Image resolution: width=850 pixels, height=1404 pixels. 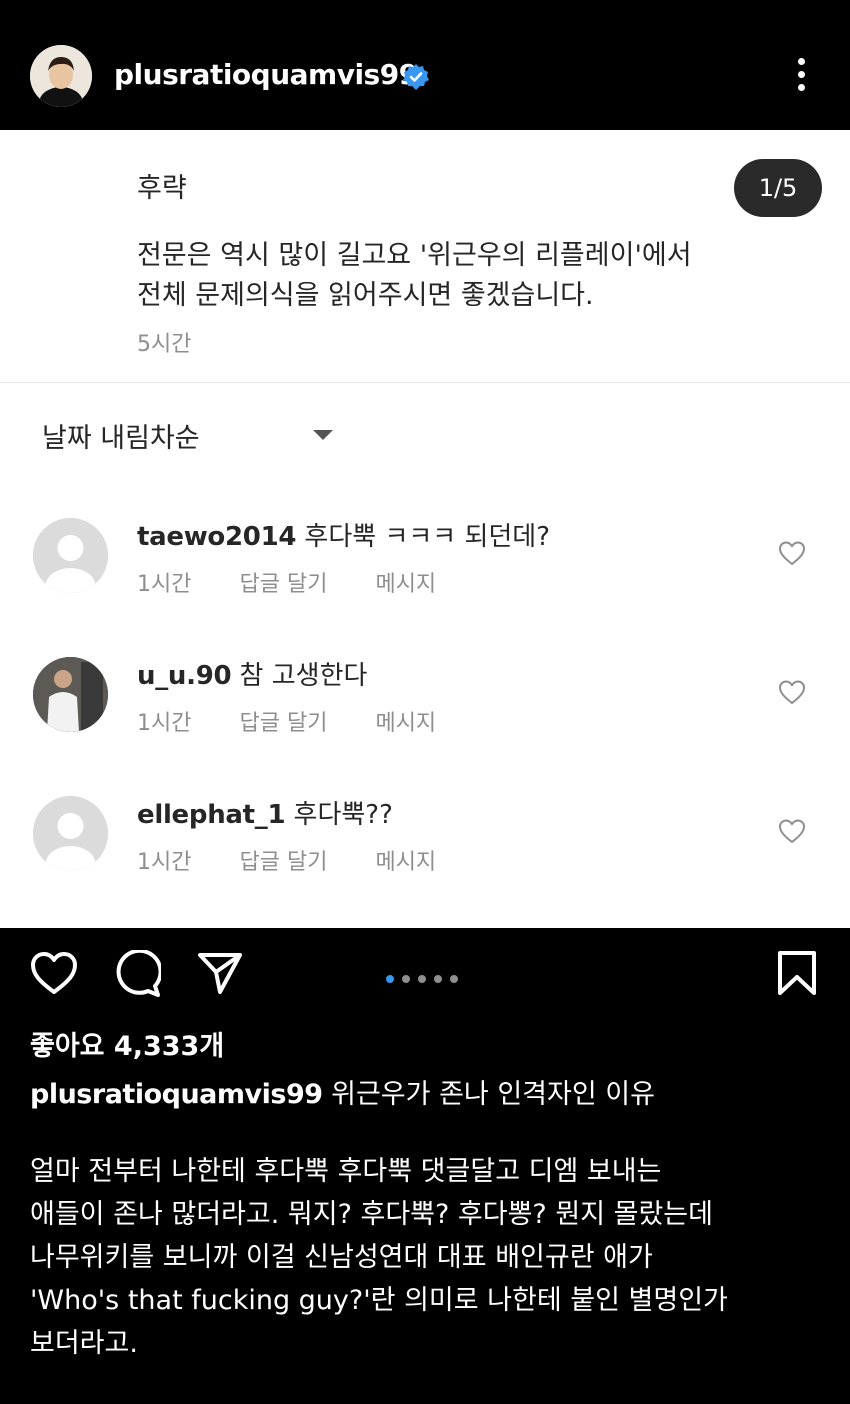 What do you see at coordinates (266, 74) in the screenshot?
I see `header-username: plusratioquamvis99` at bounding box center [266, 74].